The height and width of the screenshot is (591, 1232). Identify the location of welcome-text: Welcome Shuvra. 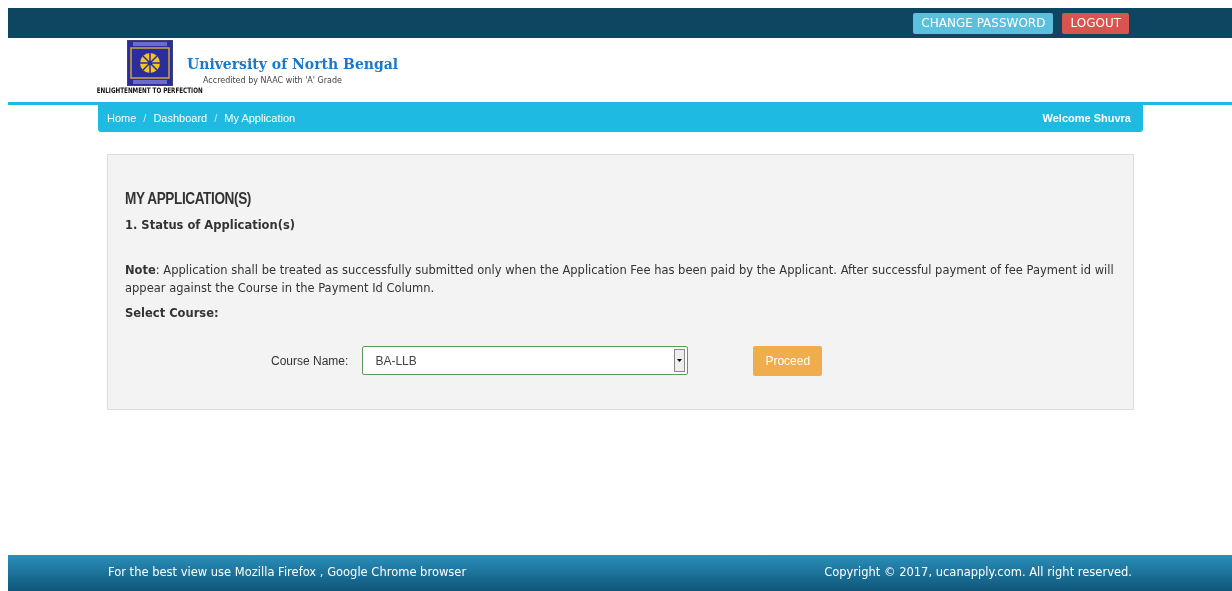
(1086, 119).